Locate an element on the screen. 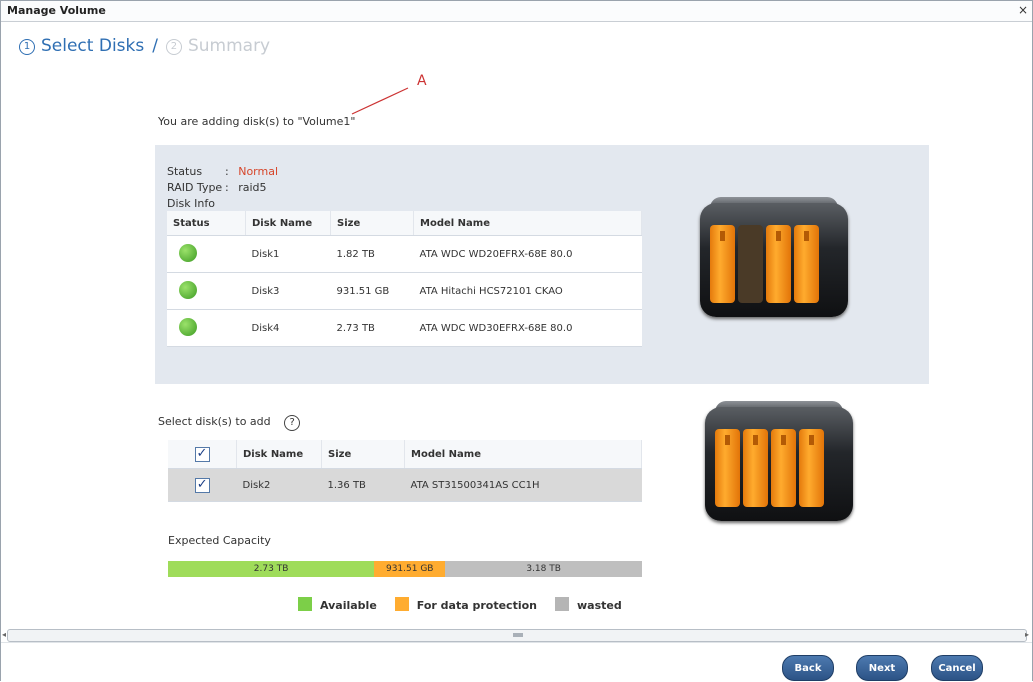 The image size is (1033, 682). close-icon: × is located at coordinates (1023, 10).